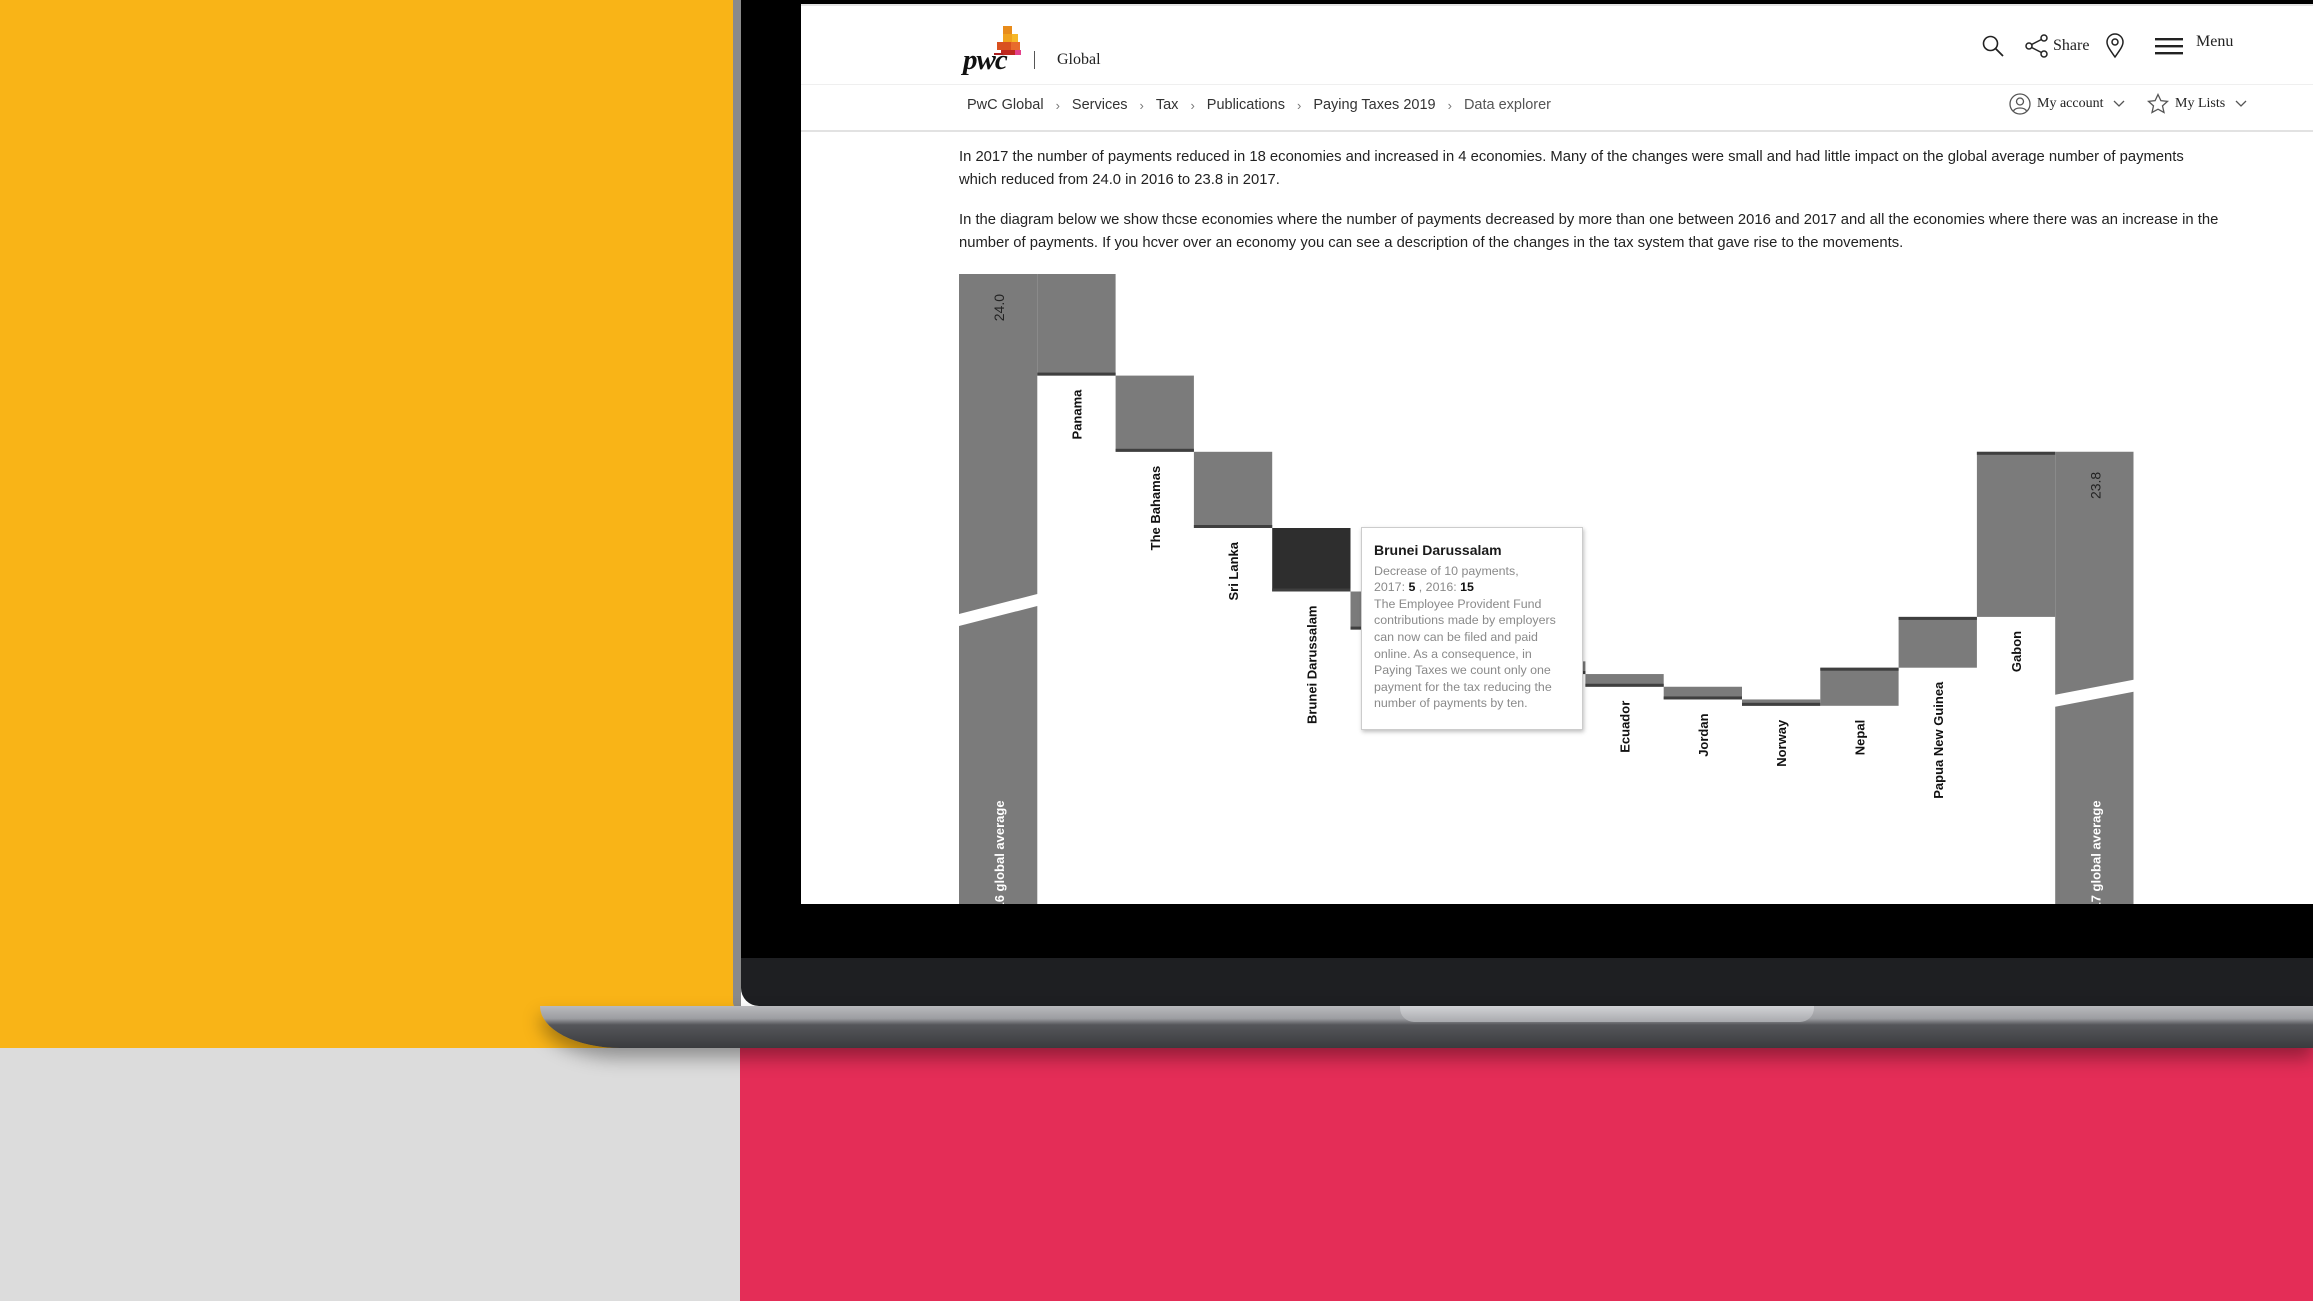  I want to click on hamburger-menu-icon, so click(2170, 47).